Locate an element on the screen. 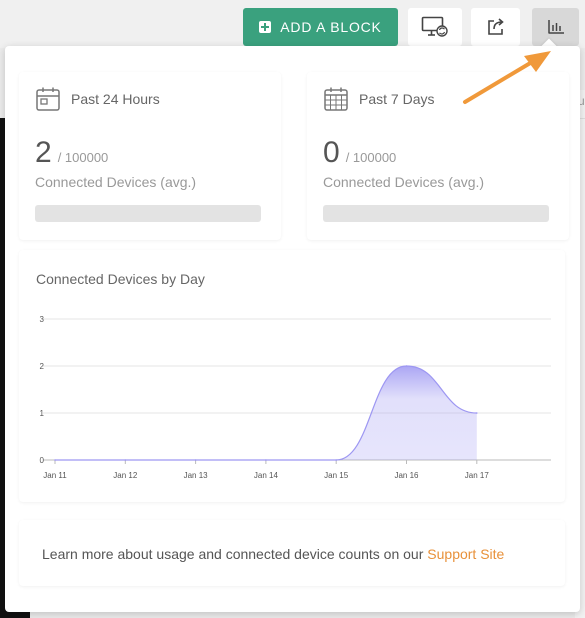 The width and height of the screenshot is (585, 618). x-tick-label: Jan 11 is located at coordinates (55, 475).